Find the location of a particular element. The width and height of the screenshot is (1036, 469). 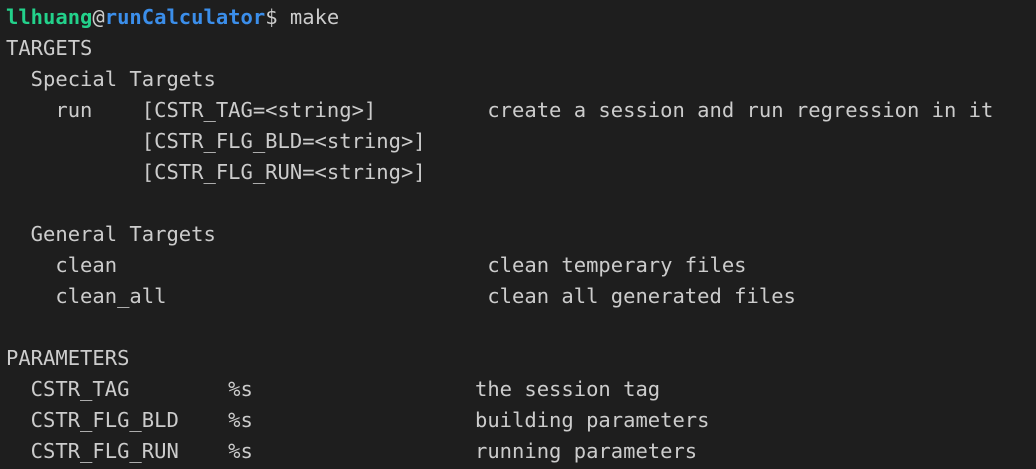

subheading-special-targets: Special Targets is located at coordinates (111, 79).